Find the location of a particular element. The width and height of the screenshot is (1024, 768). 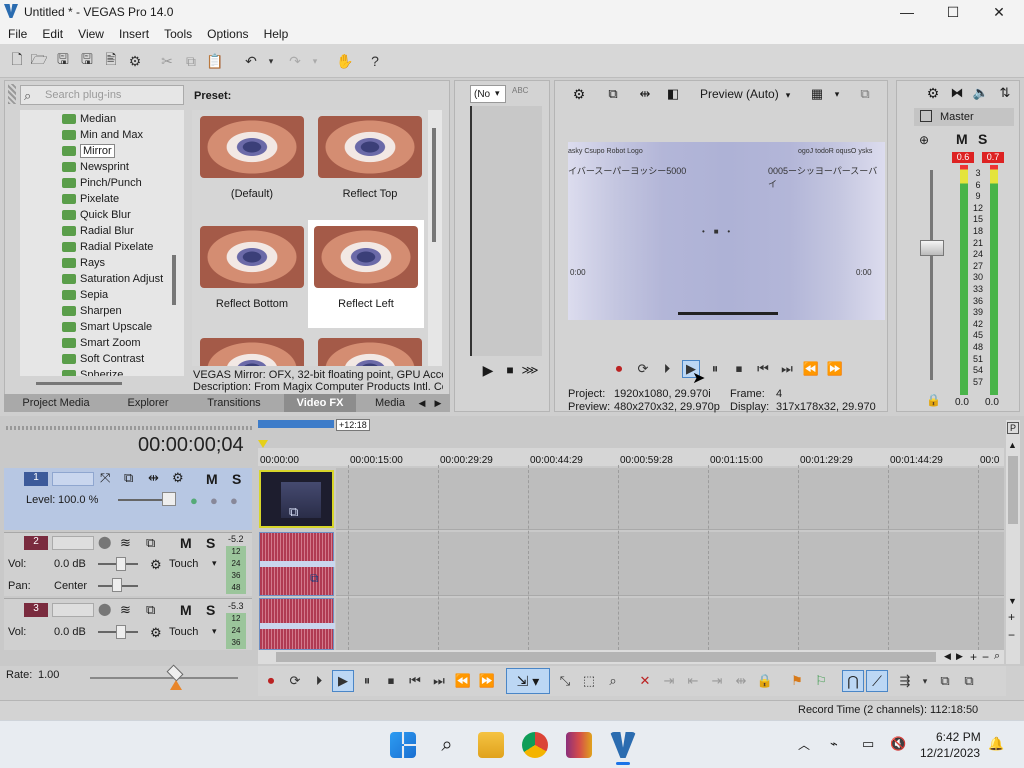

file-explorer-icon is located at coordinates (491, 745).